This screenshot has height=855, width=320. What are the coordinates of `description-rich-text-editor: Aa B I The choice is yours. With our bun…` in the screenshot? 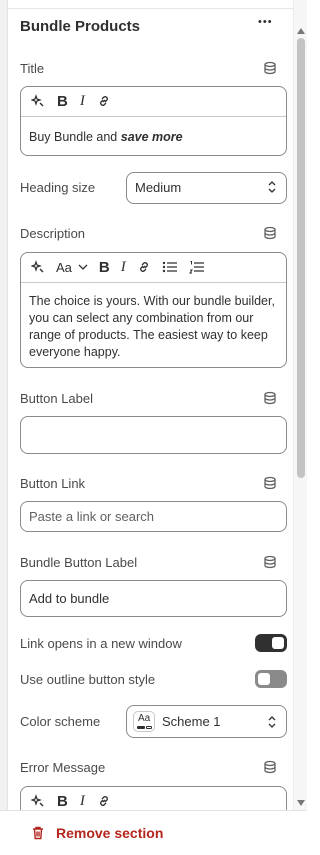 It's located at (153, 310).